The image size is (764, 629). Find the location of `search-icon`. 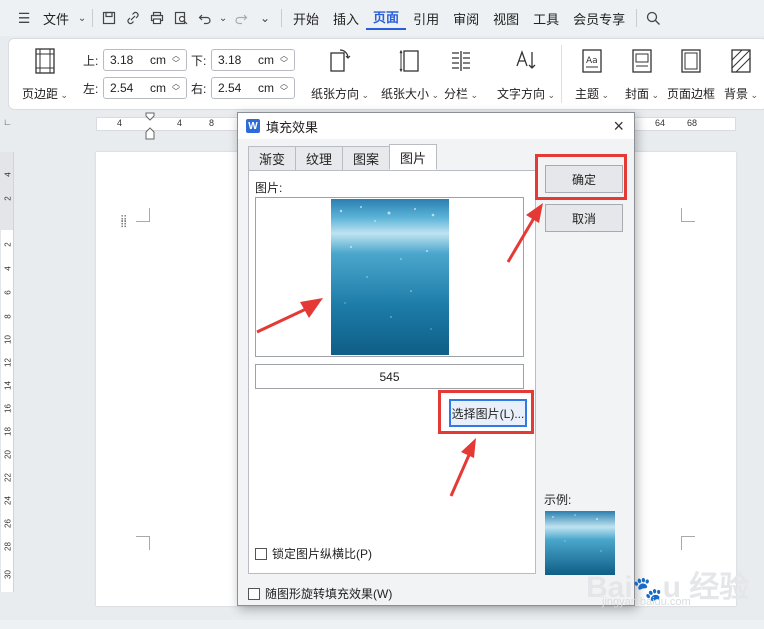

search-icon is located at coordinates (653, 18).